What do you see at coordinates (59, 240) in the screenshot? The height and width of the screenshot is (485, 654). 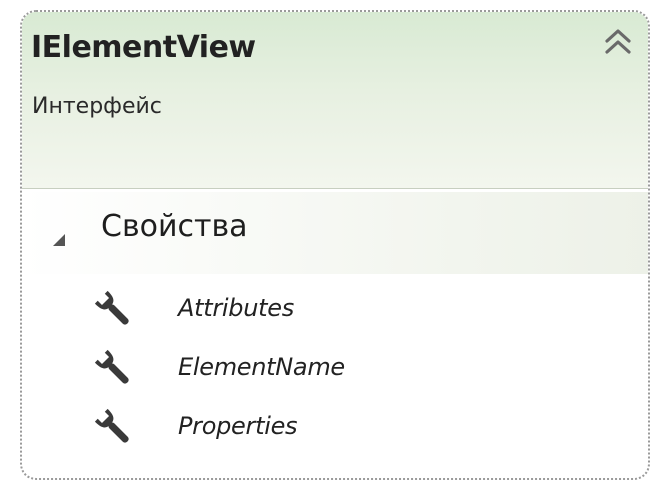 I see `expand-triangle-icon` at bounding box center [59, 240].